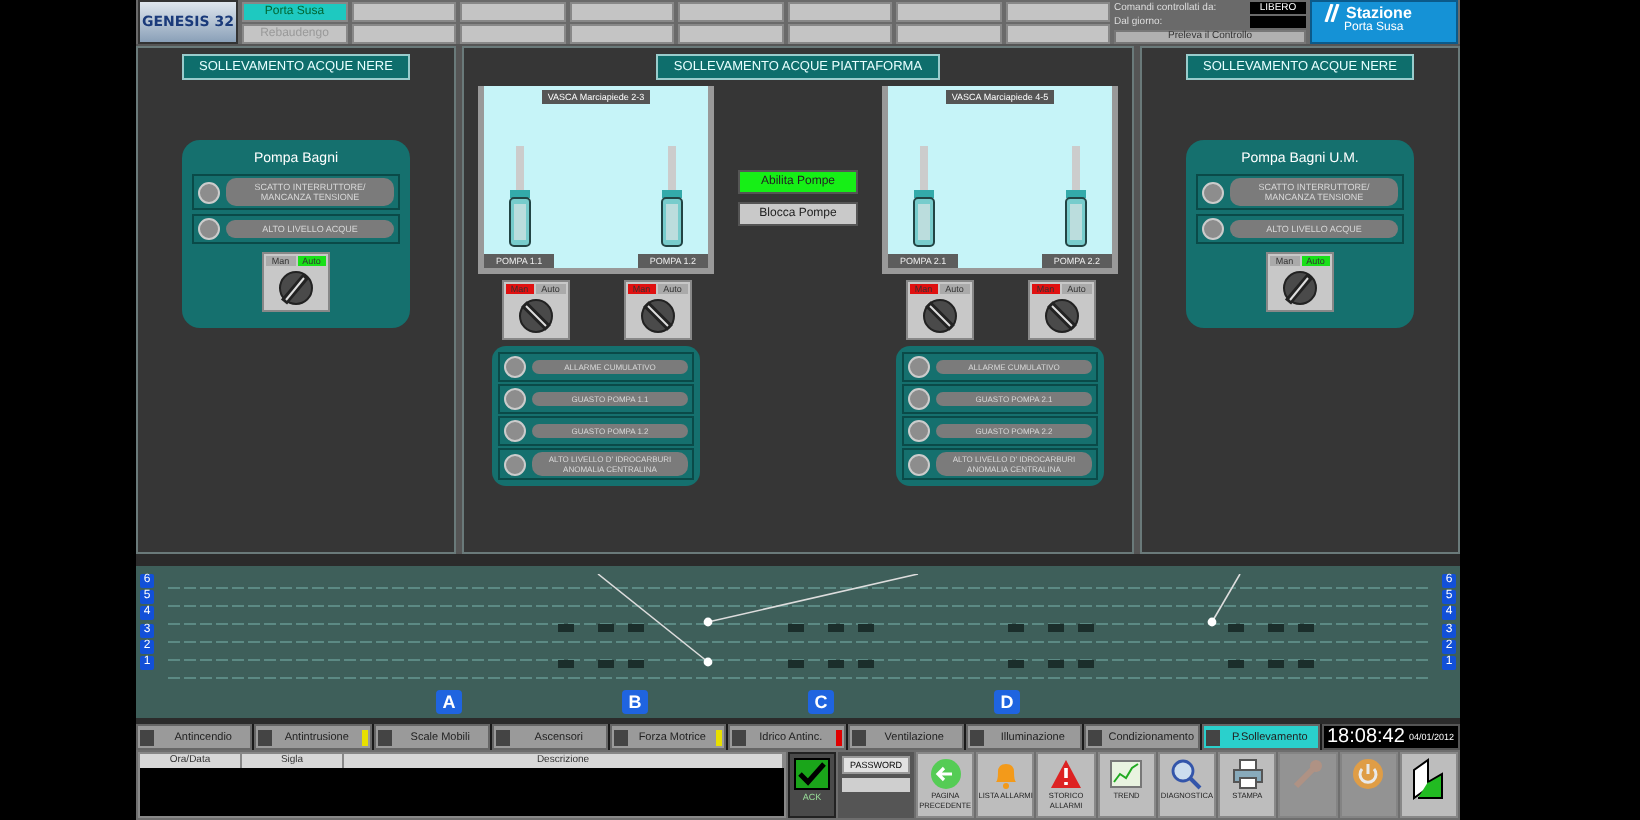 Image resolution: width=1640 pixels, height=820 pixels. Describe the element at coordinates (821, 702) in the screenshot. I see `sector-badge: C` at that location.